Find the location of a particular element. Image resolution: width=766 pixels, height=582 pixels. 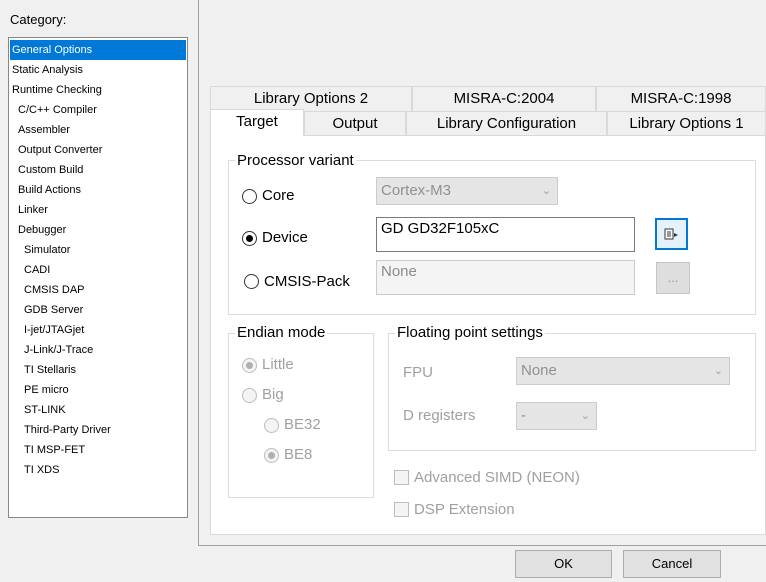

category-item: Assembler is located at coordinates (98, 130).